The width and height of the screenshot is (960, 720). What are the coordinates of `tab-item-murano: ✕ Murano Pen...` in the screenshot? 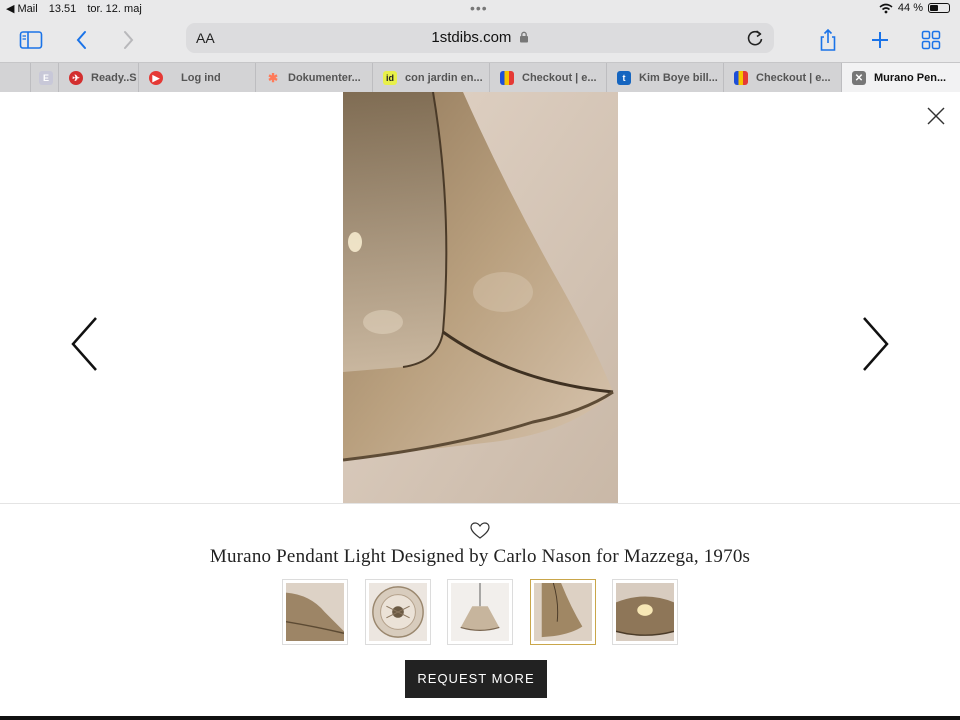 It's located at (901, 78).